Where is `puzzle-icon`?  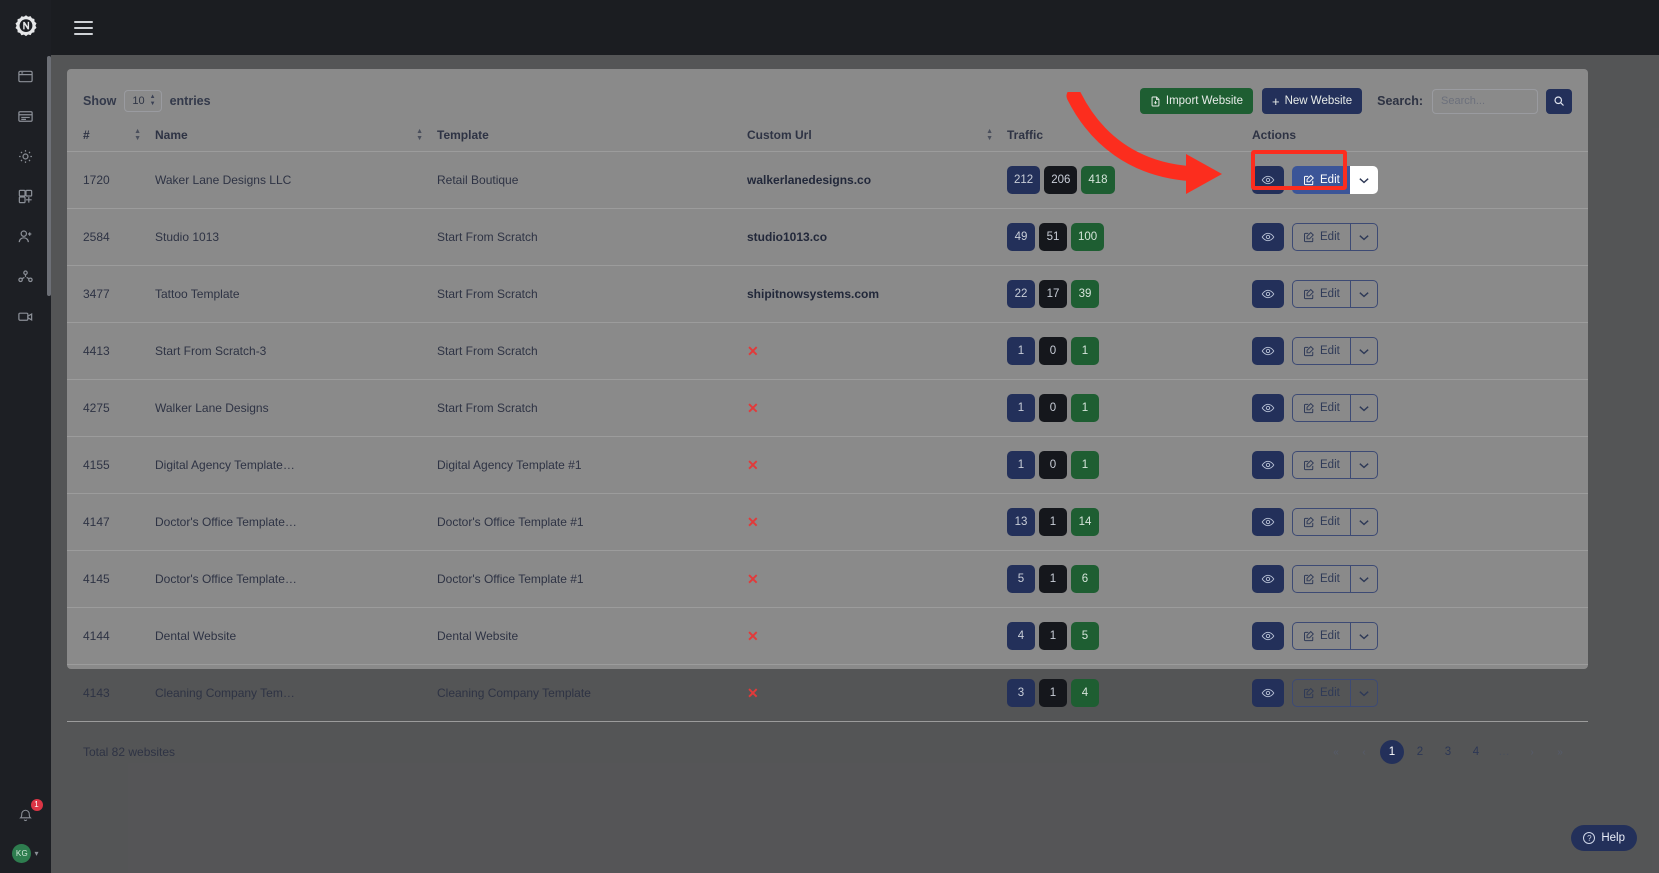
puzzle-icon is located at coordinates (25, 196).